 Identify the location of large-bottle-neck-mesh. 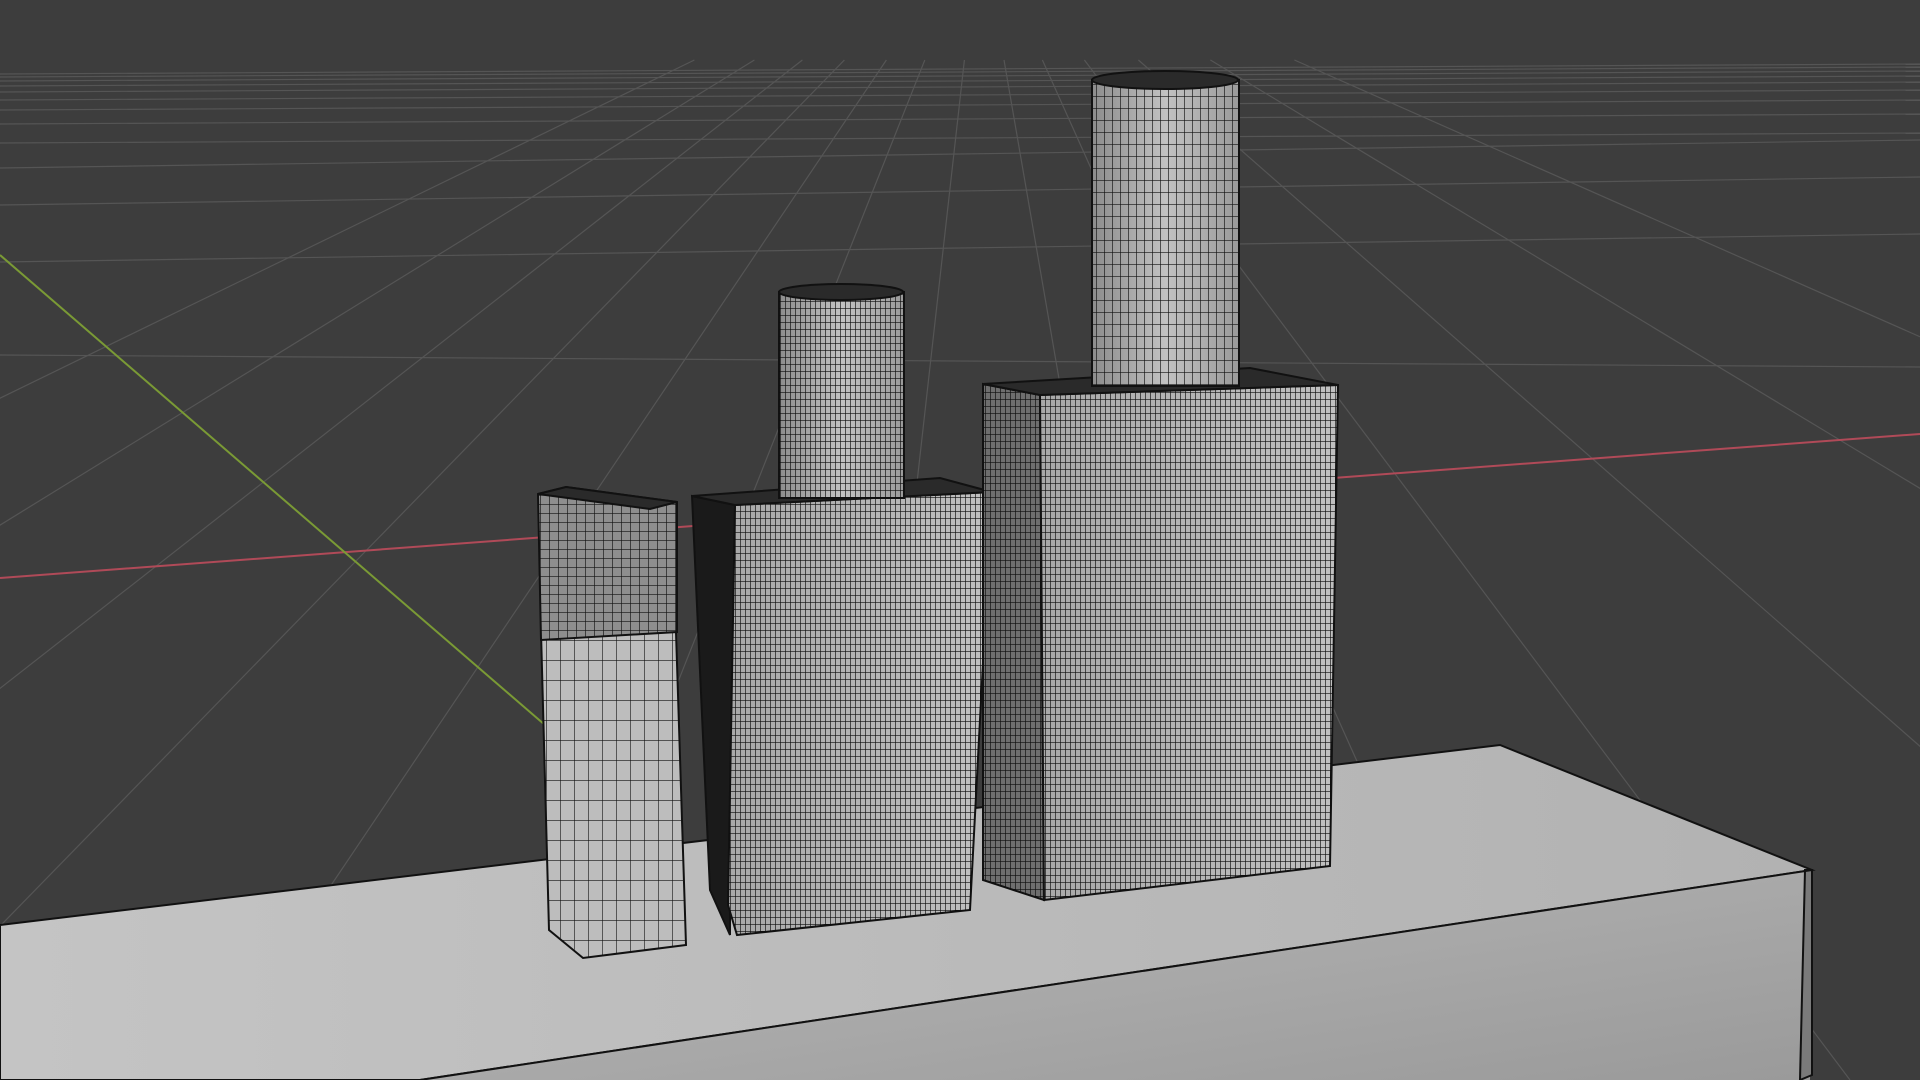
(1165, 233).